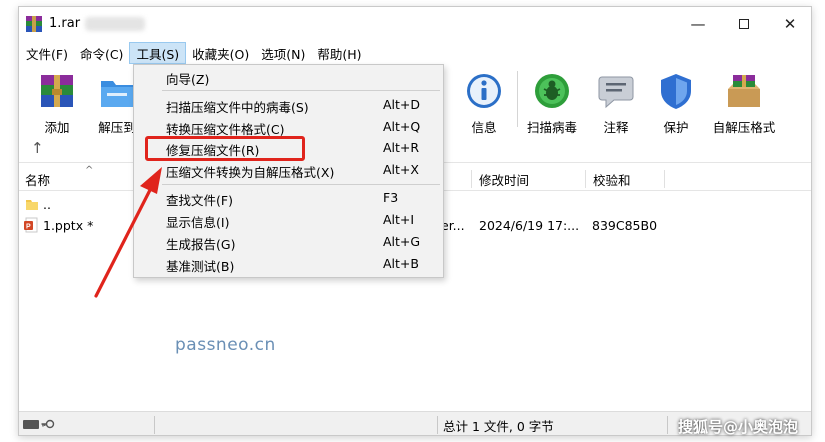  Describe the element at coordinates (188, 79) in the screenshot. I see `menu-item-label: 向导(Z)` at that location.